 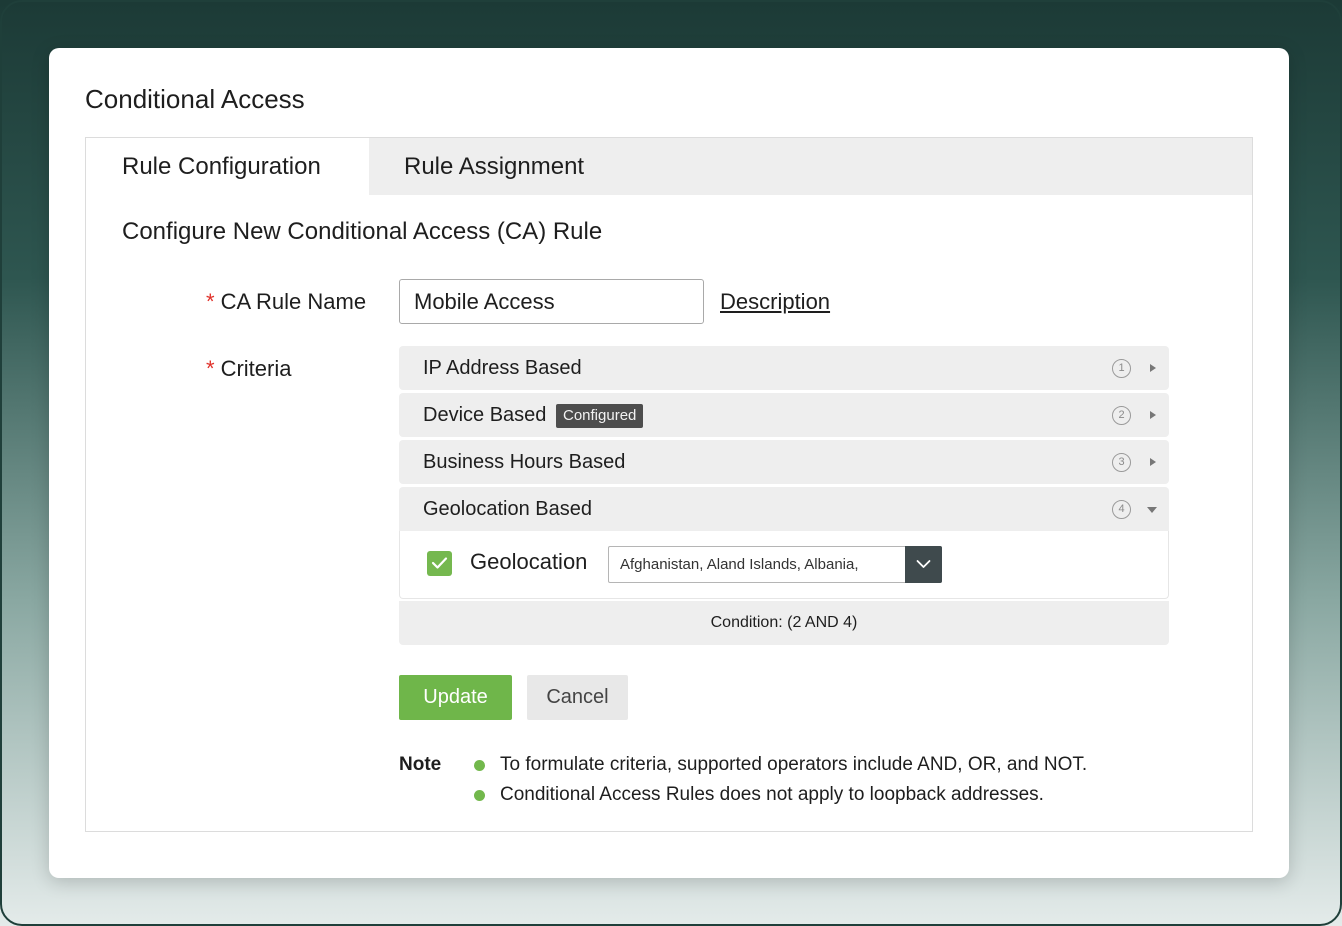 I want to click on checkmark-icon, so click(x=439, y=563).